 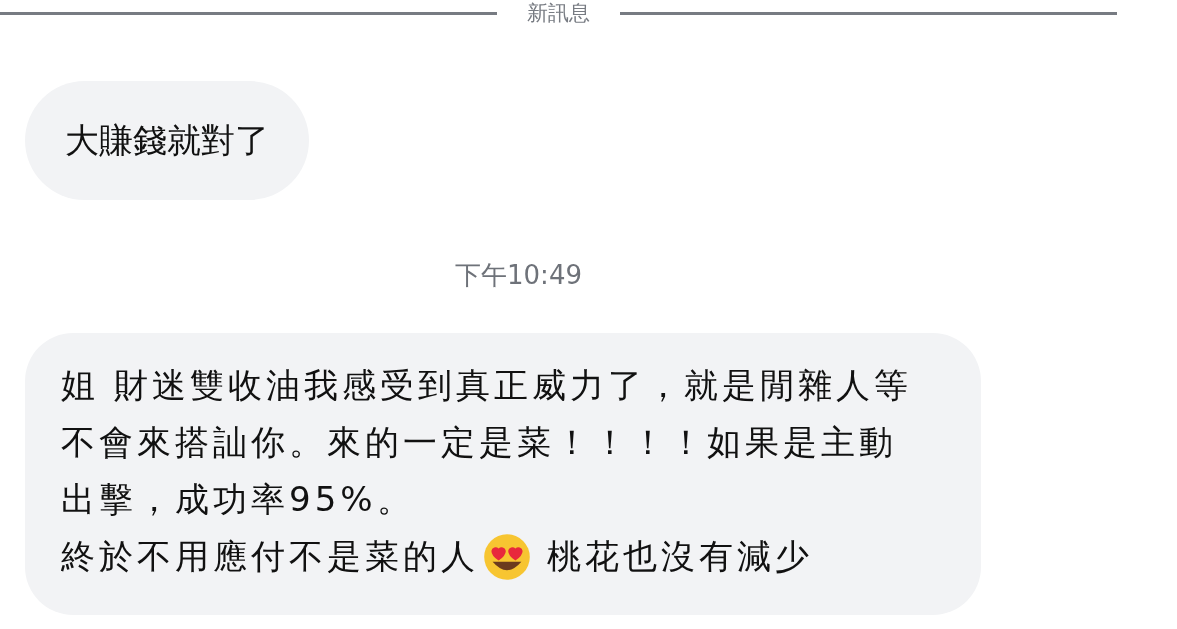 What do you see at coordinates (270, 556) in the screenshot?
I see `message-text: 終於不用應付不是菜的人` at bounding box center [270, 556].